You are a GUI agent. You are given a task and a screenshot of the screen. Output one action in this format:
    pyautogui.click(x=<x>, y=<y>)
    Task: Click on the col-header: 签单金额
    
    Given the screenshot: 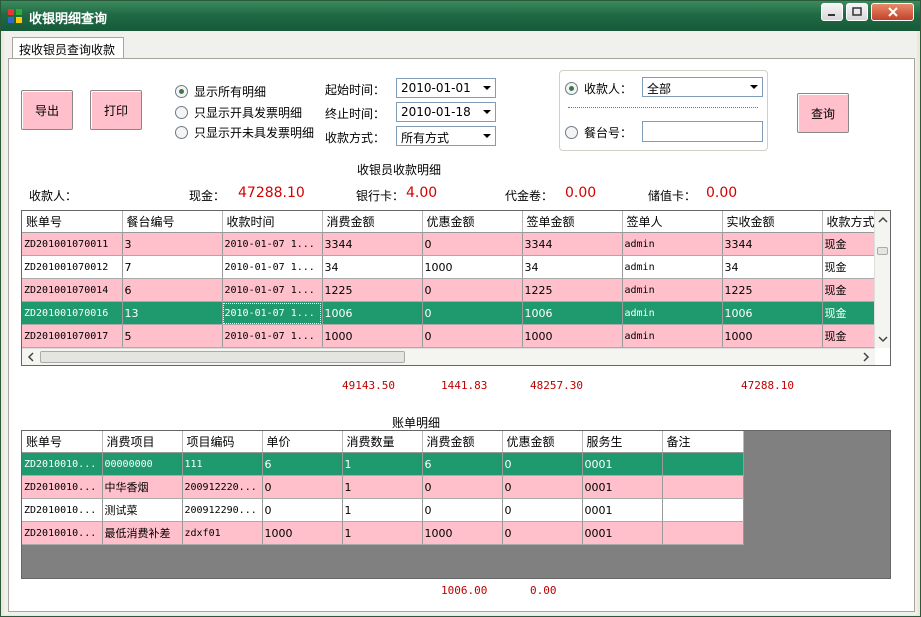 What is the action you would take?
    pyautogui.click(x=572, y=222)
    